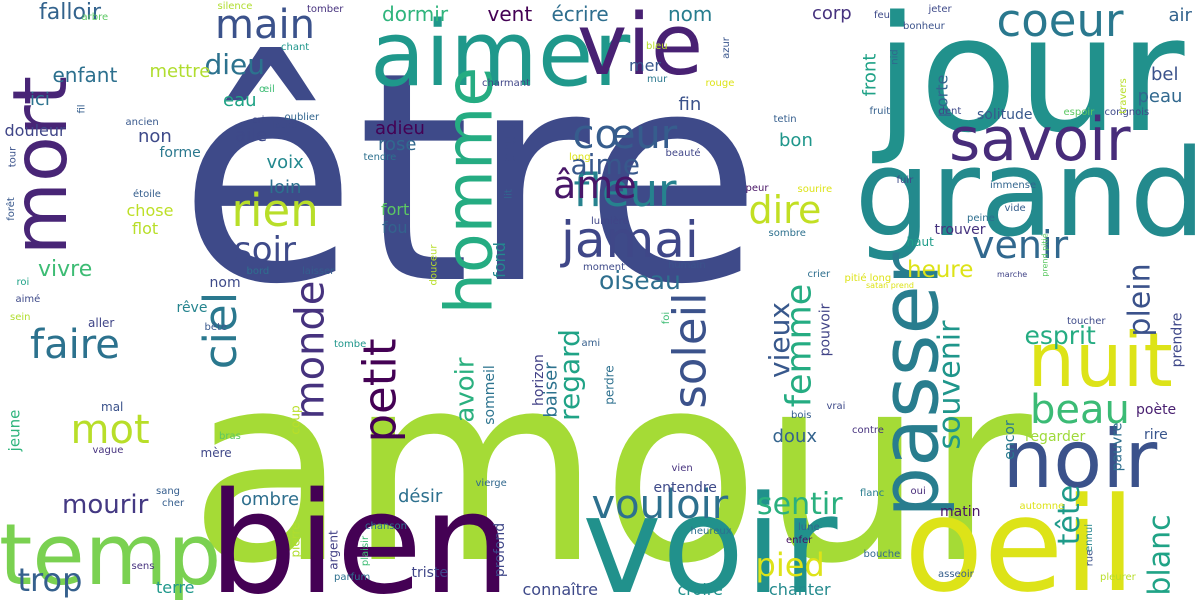  Describe the element at coordinates (499, 260) in the screenshot. I see `cloud-word: fond` at that location.